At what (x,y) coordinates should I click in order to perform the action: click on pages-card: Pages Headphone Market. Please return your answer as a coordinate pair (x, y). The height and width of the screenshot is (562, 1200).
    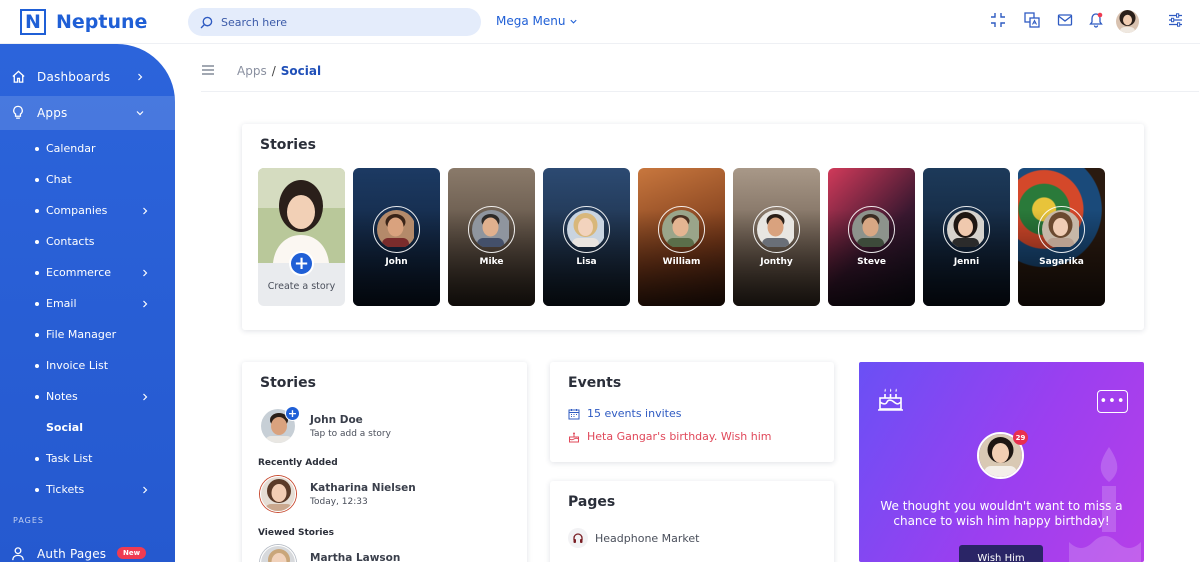
    Looking at the image, I should click on (692, 521).